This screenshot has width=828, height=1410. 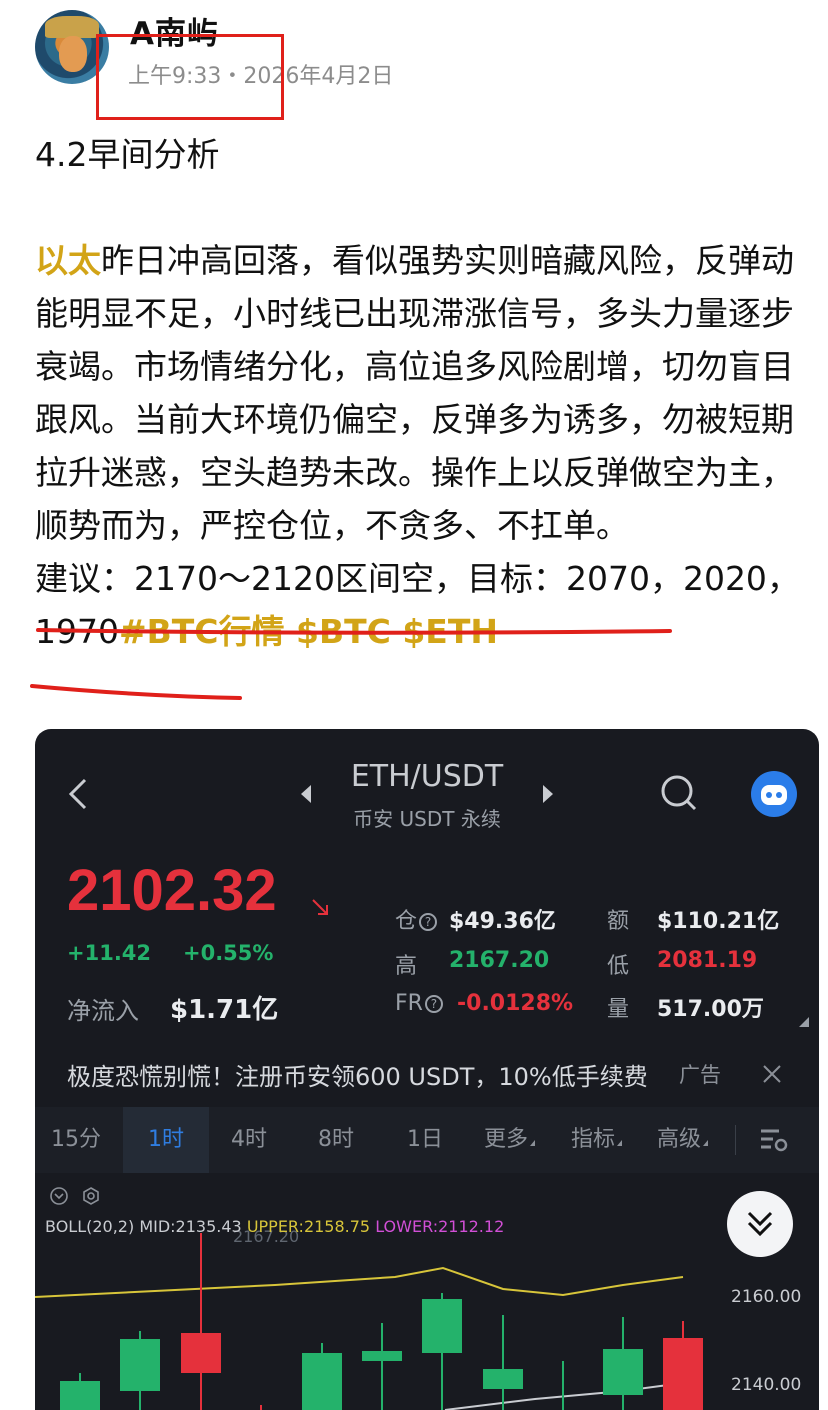 I want to click on amount-value: $110.21亿, so click(x=718, y=921).